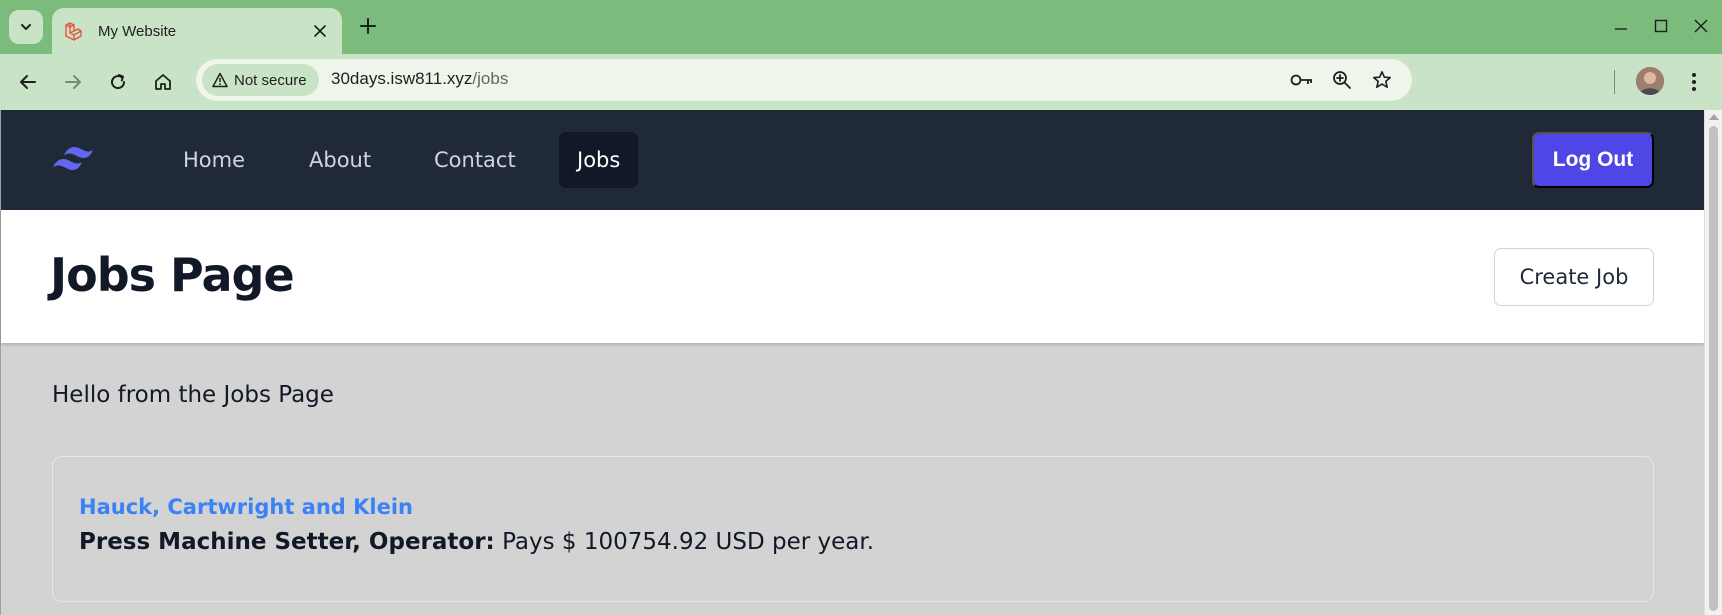 This screenshot has height=615, width=1722. I want to click on tailwind-logo-icon, so click(77, 160).